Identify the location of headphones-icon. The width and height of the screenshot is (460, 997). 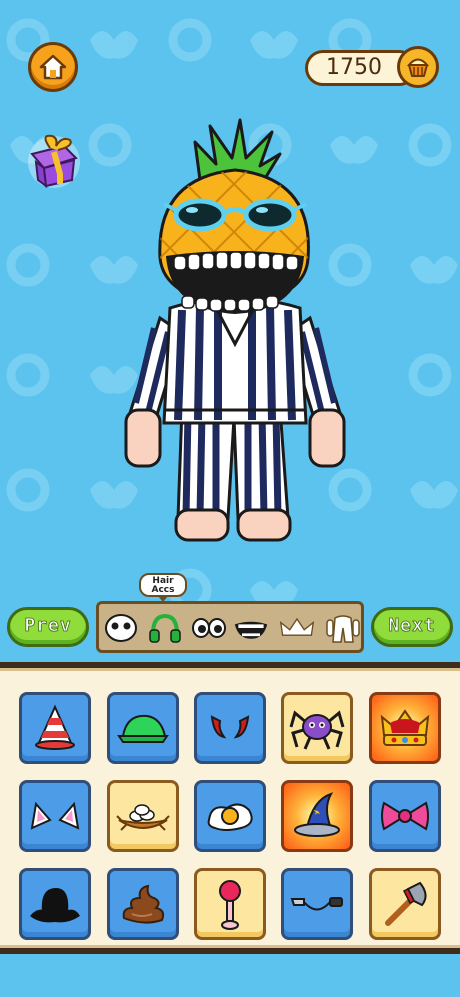
(165, 628).